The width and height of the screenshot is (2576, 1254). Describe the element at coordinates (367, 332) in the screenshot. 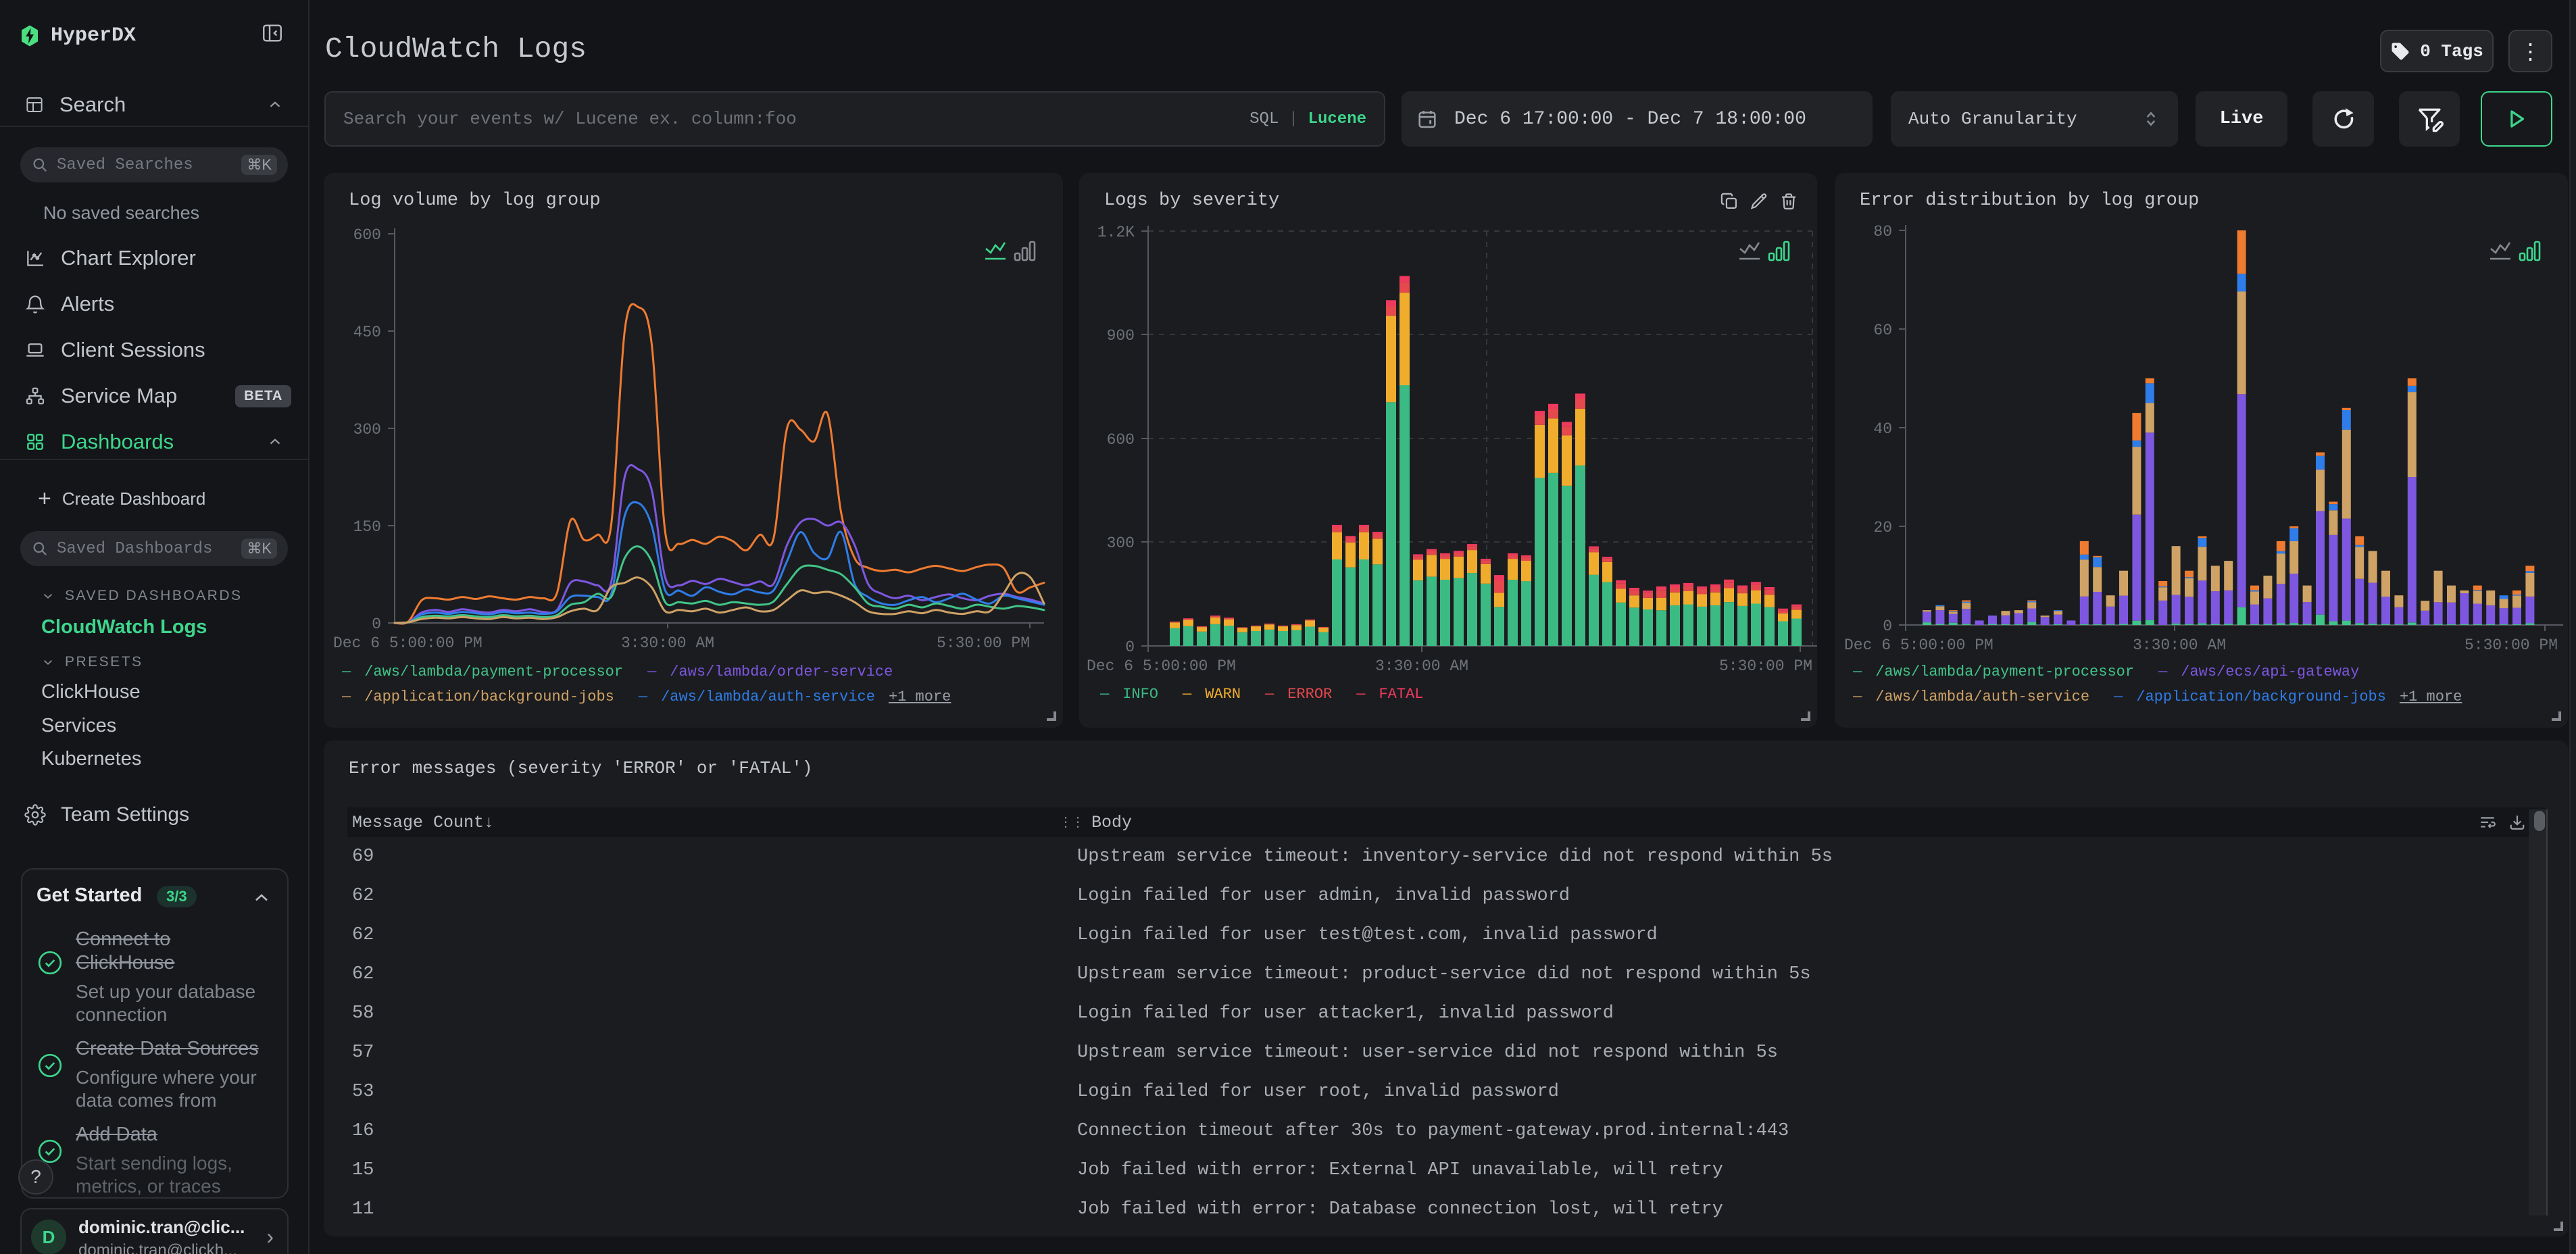

I see `svg-text: 450` at that location.